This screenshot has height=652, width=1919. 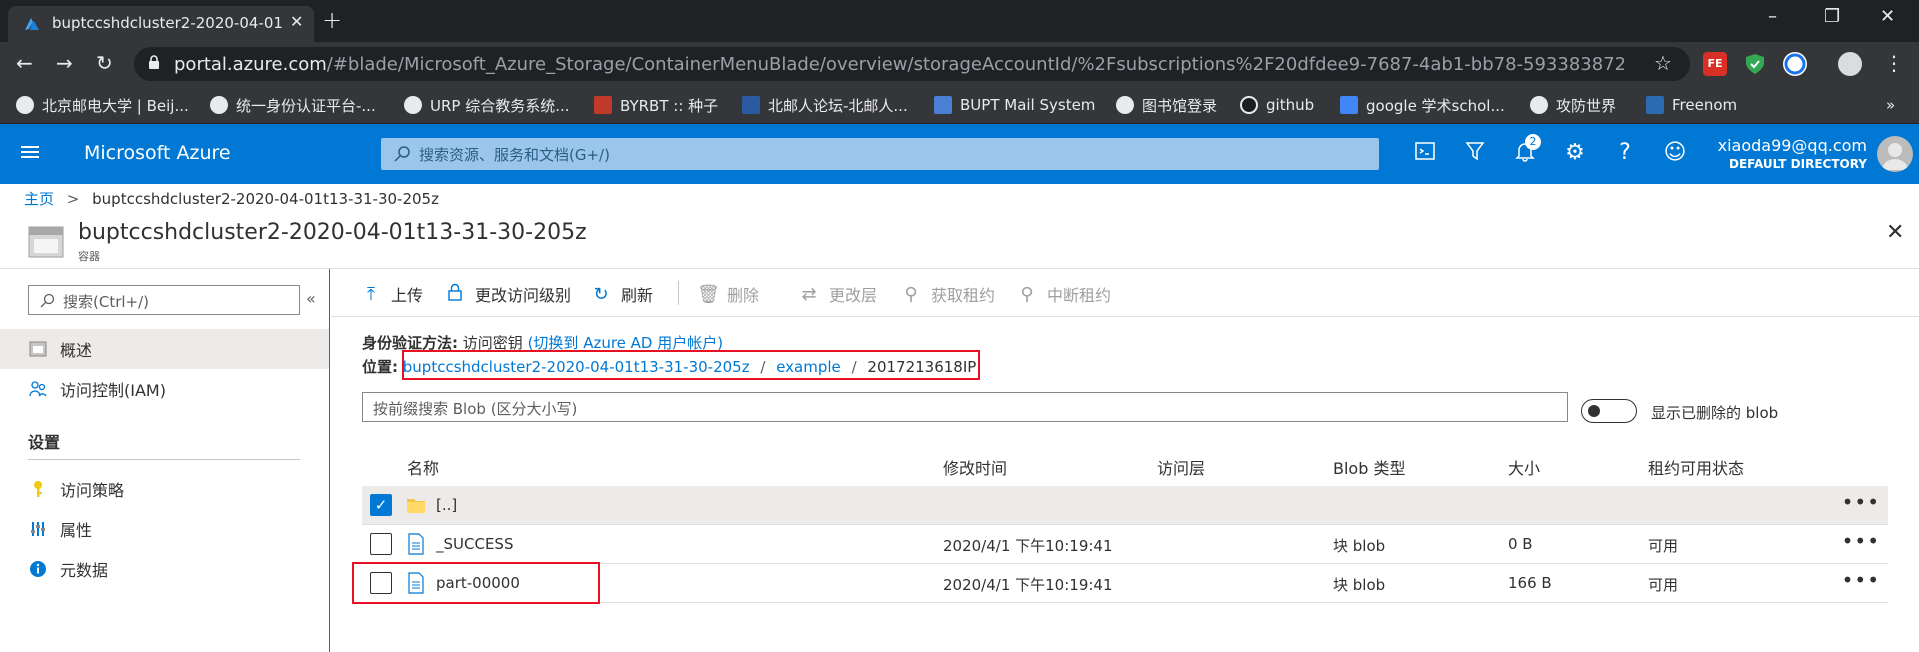 I want to click on user-email: xiaoda99@qq.com, so click(x=1792, y=145).